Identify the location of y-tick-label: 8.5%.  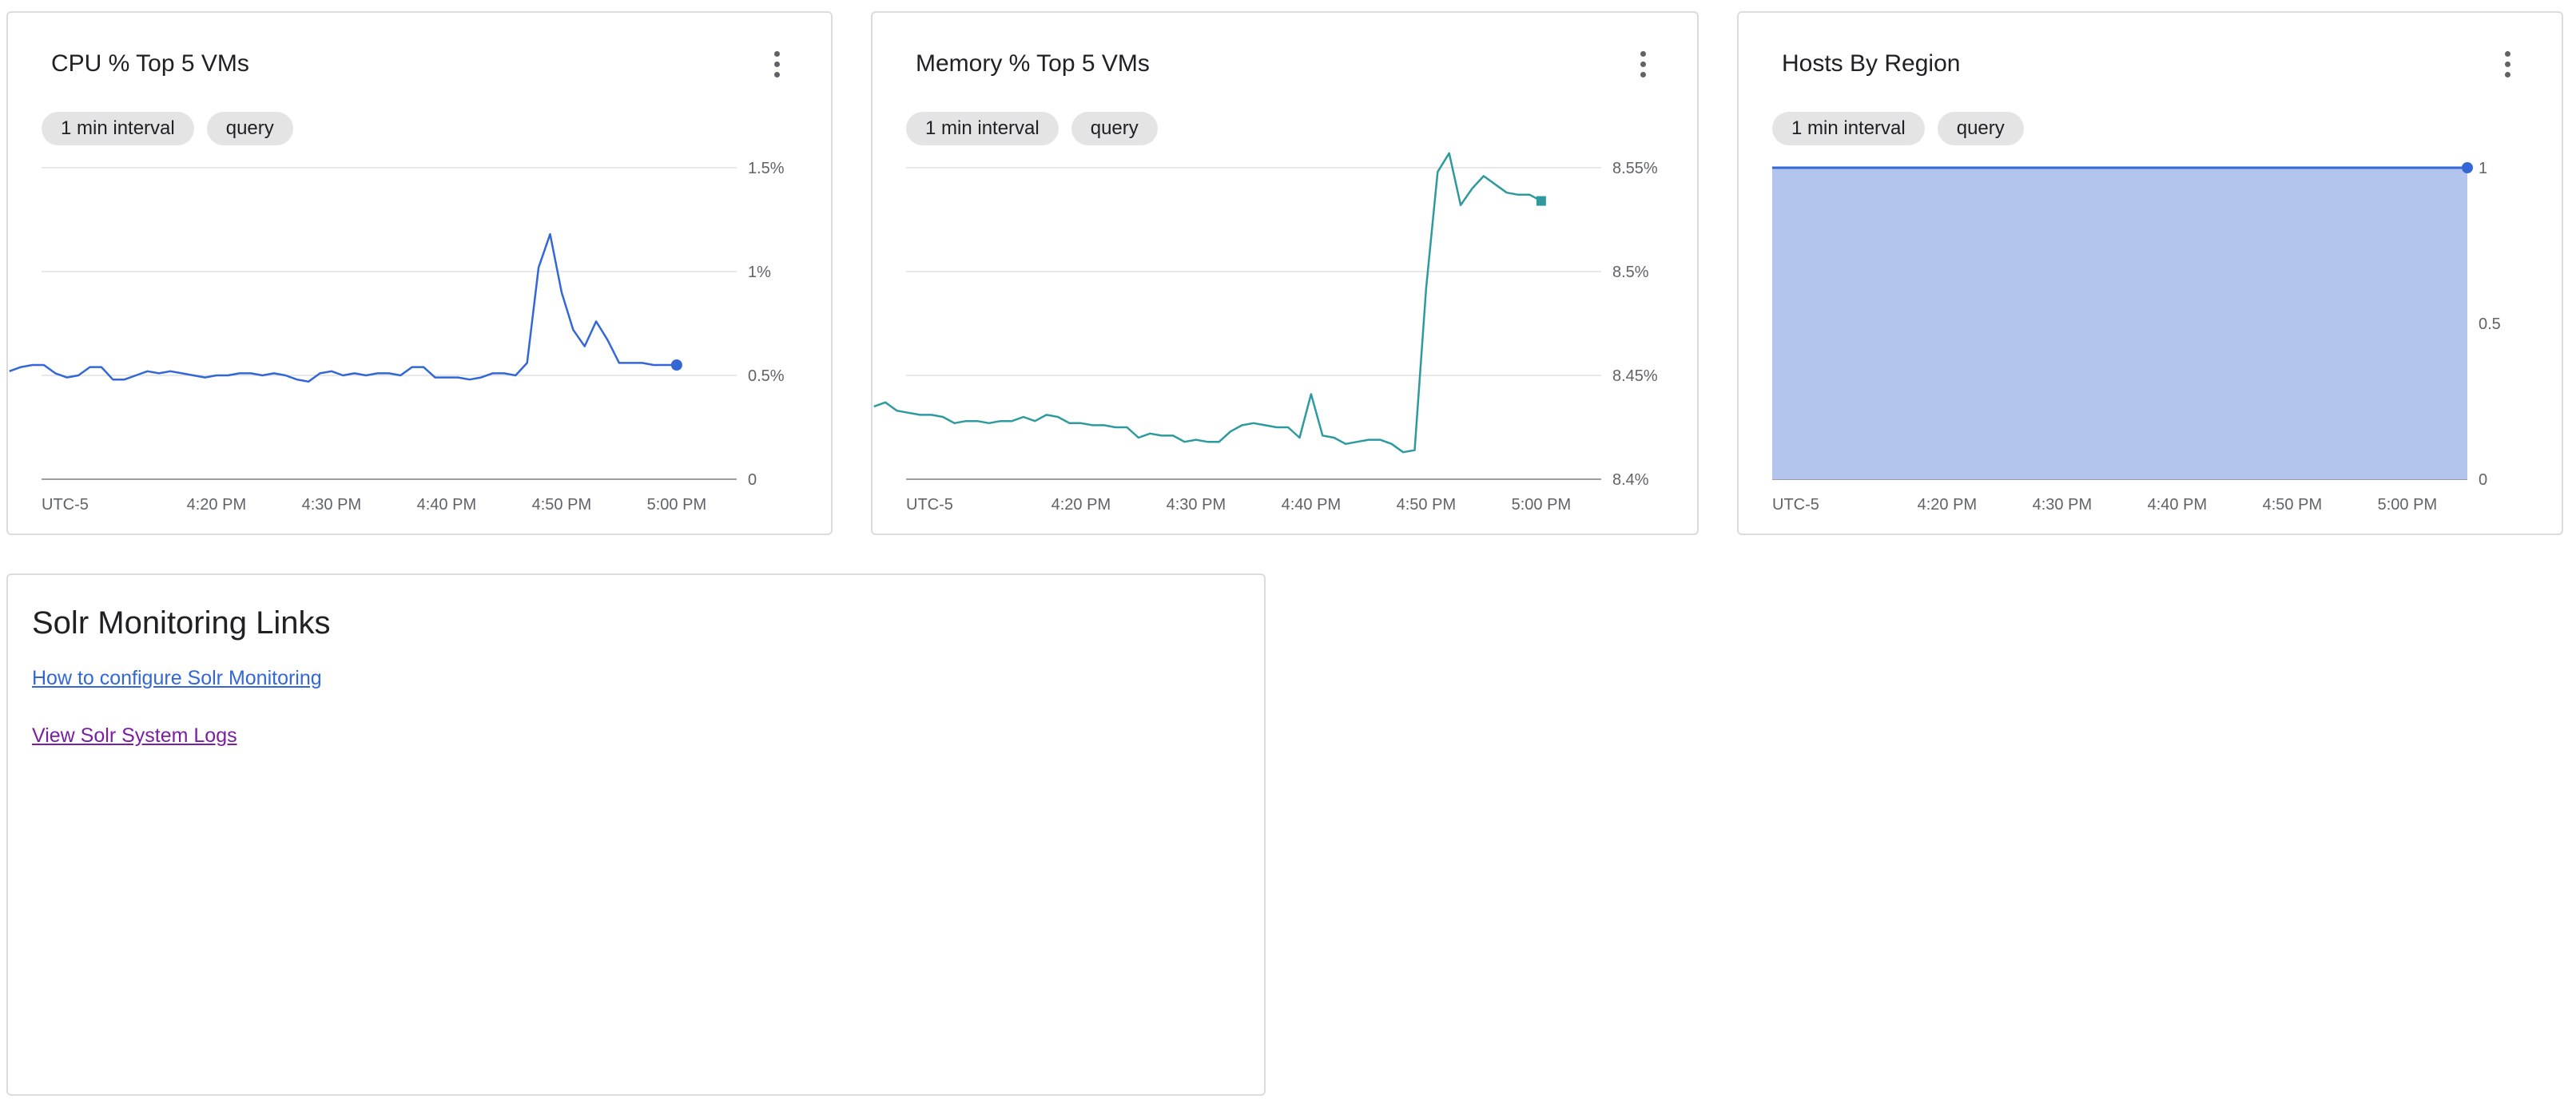
(1630, 272).